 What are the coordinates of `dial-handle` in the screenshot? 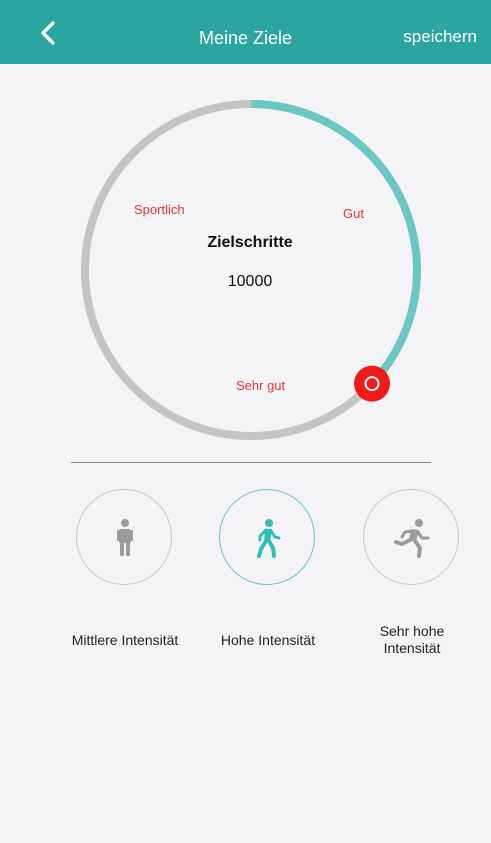 It's located at (372, 383).